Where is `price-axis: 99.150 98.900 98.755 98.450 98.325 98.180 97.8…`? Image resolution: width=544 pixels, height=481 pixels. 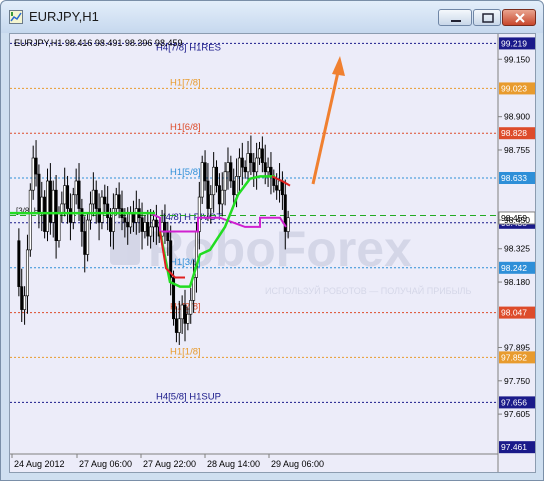 price-axis: 99.150 98.900 98.755 98.450 98.325 98.180 97.8… is located at coordinates (514, 236).